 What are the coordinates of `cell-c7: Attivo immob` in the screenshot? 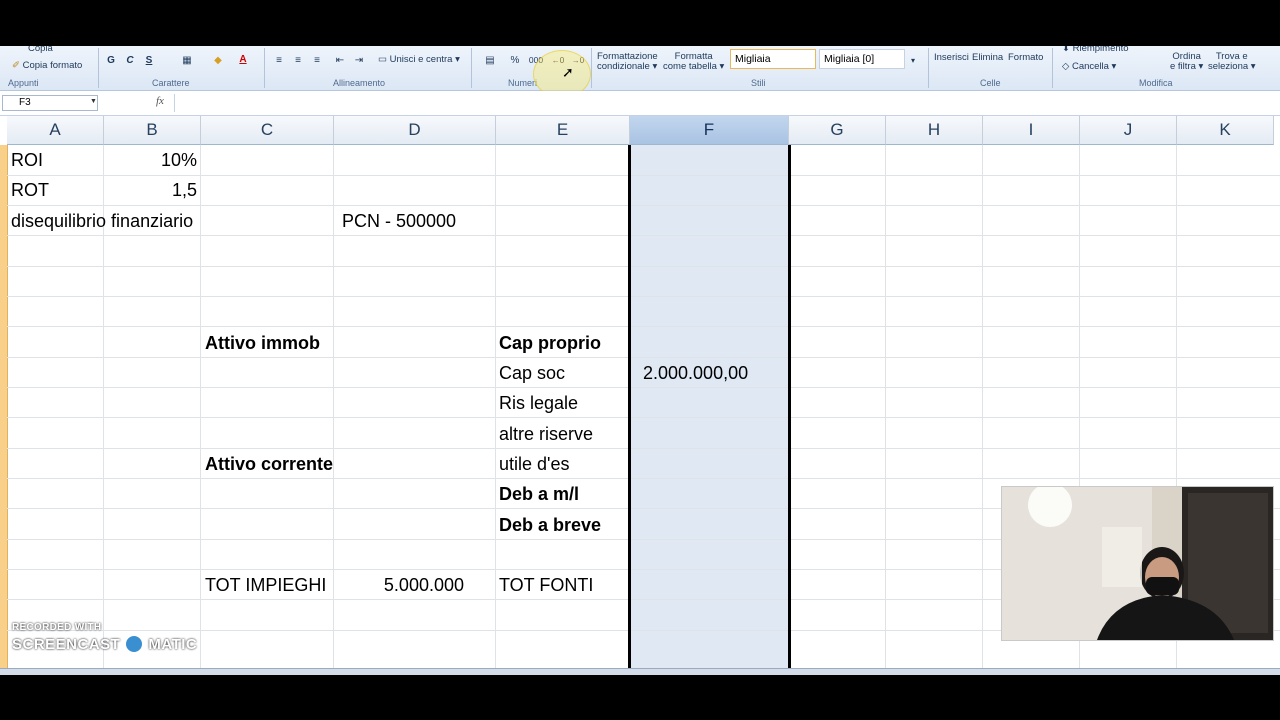 It's located at (262, 343).